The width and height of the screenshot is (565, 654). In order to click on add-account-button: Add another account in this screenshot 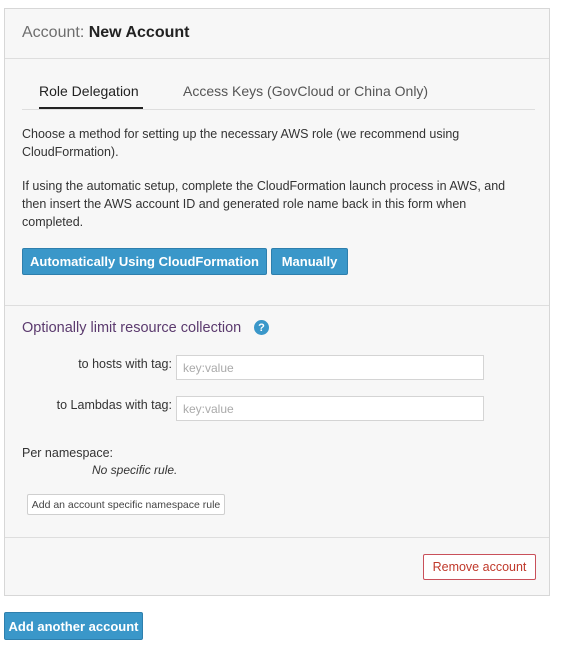, I will do `click(73, 626)`.